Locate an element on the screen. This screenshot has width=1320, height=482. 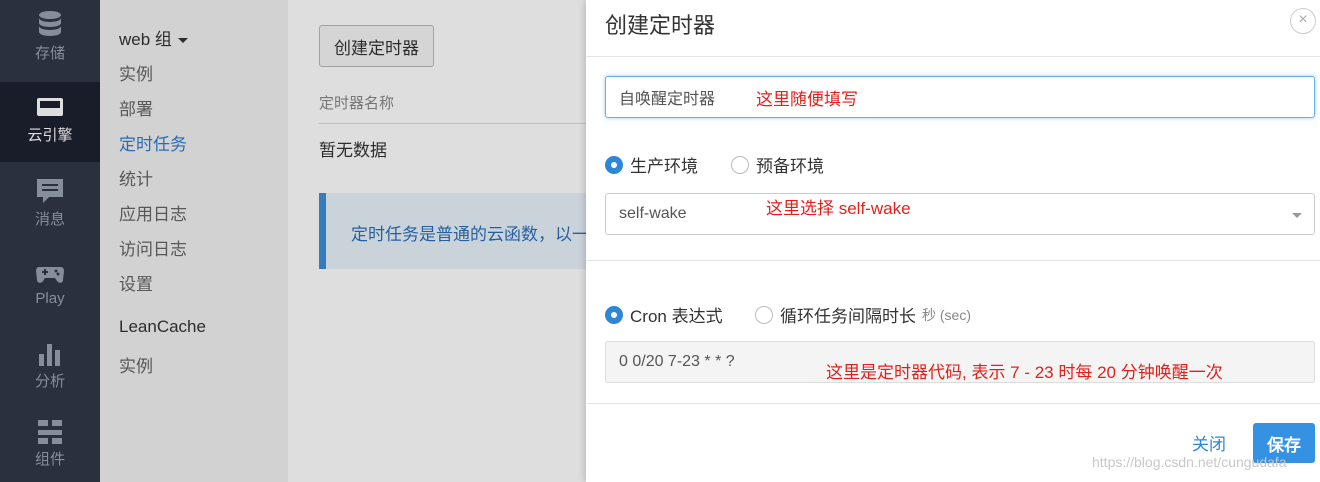
function-select-value: self-wake is located at coordinates (653, 213).